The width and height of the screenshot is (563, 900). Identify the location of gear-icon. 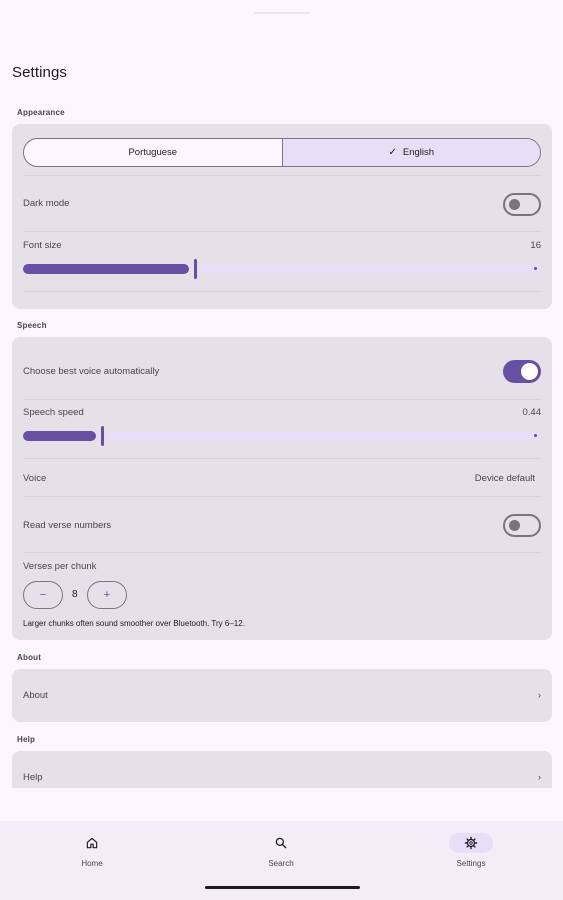
(471, 843).